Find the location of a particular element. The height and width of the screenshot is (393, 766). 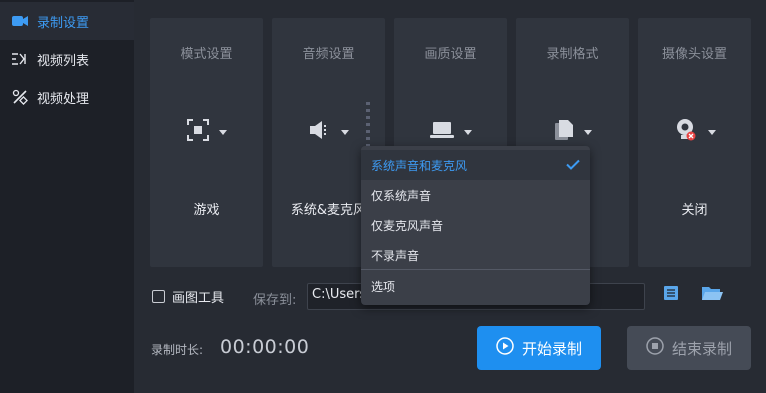

card-title: 摄像头设置 is located at coordinates (694, 54).